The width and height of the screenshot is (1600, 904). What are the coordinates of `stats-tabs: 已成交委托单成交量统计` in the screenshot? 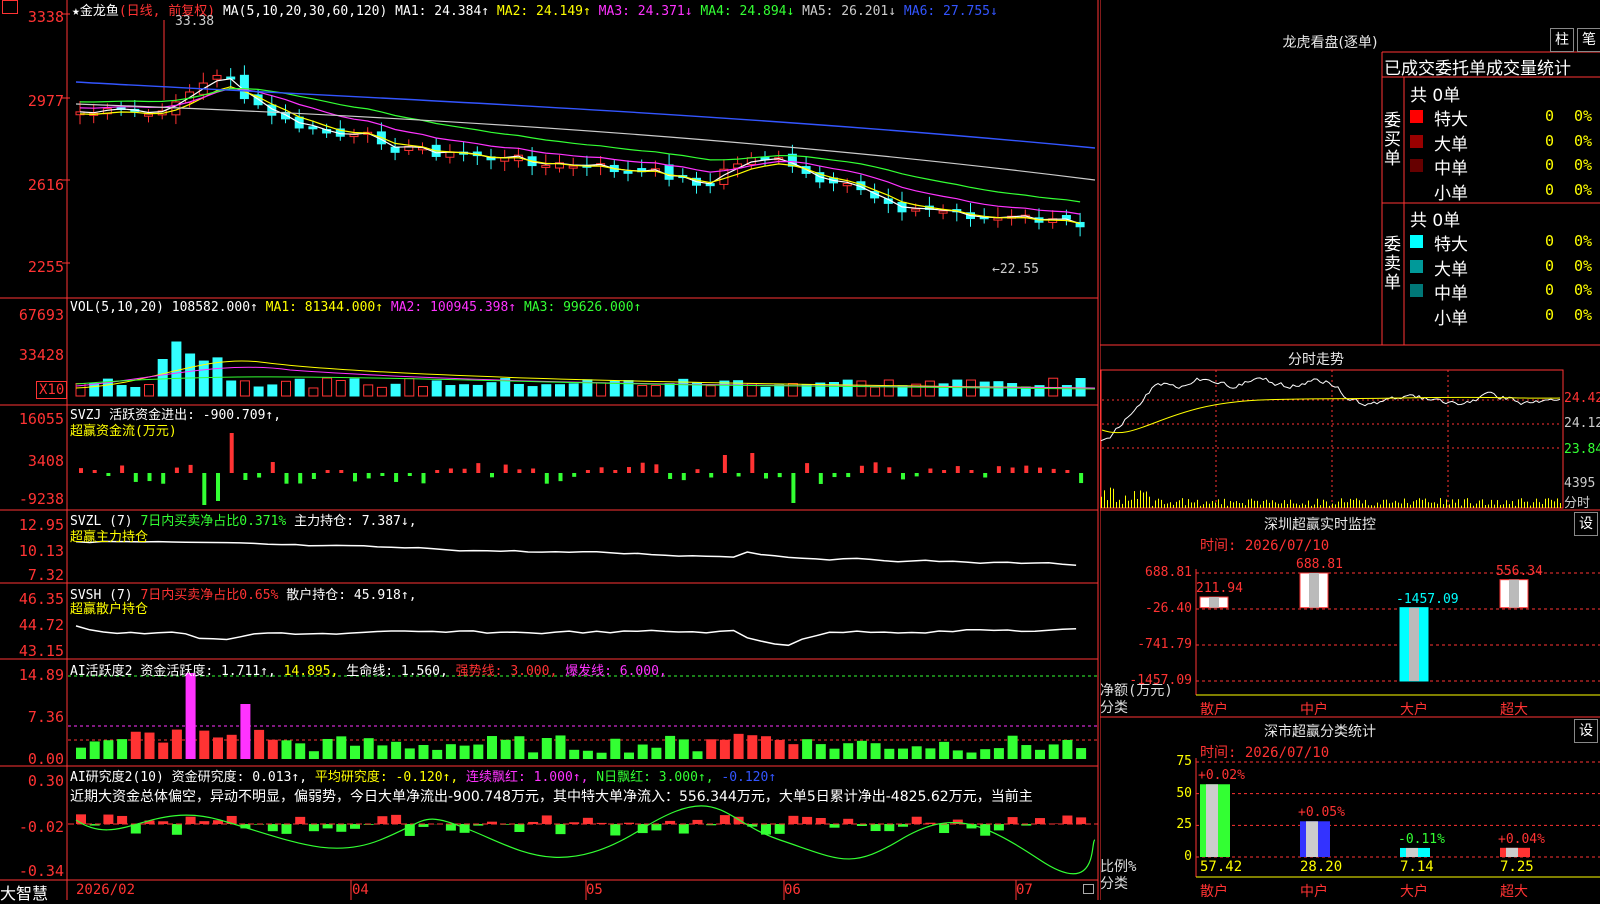 It's located at (1492, 66).